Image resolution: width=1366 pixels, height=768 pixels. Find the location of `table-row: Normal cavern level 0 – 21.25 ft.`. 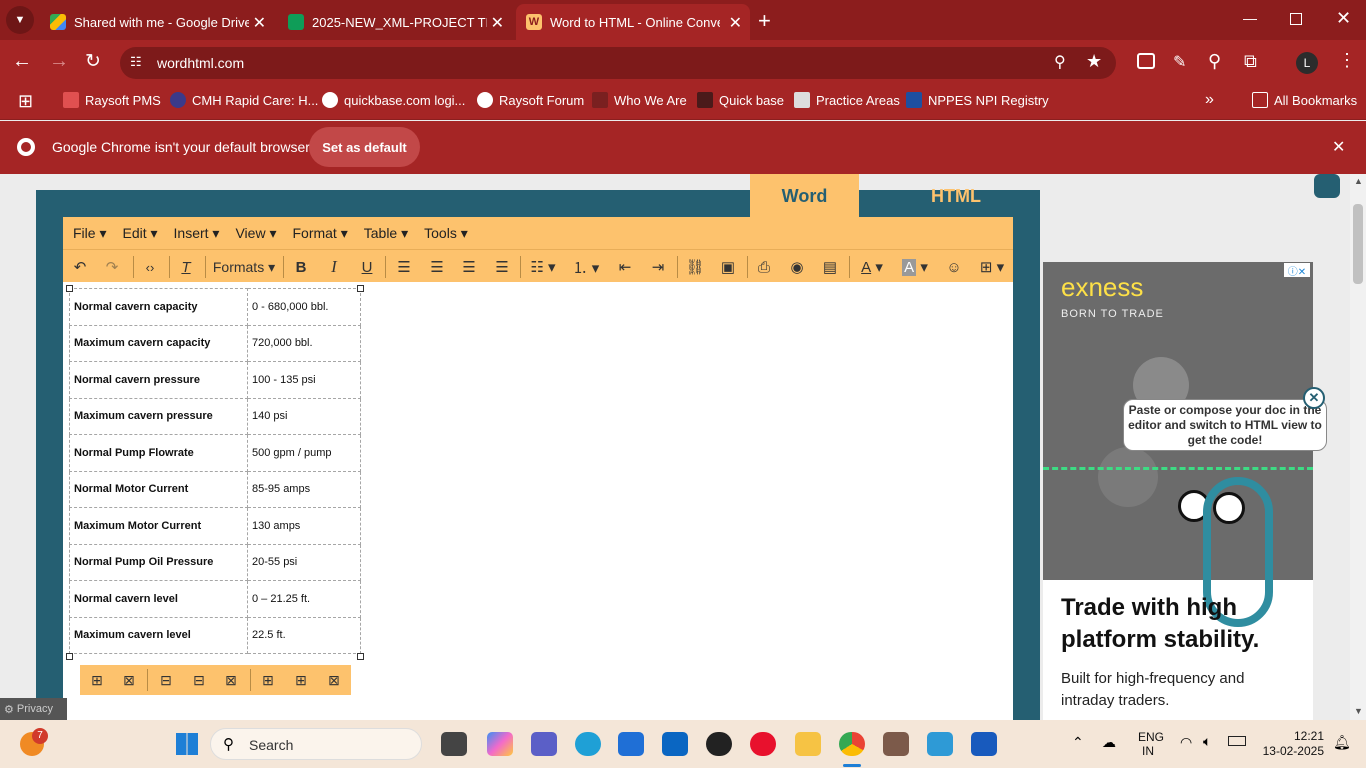

table-row: Normal cavern level 0 – 21.25 ft. is located at coordinates (215, 599).